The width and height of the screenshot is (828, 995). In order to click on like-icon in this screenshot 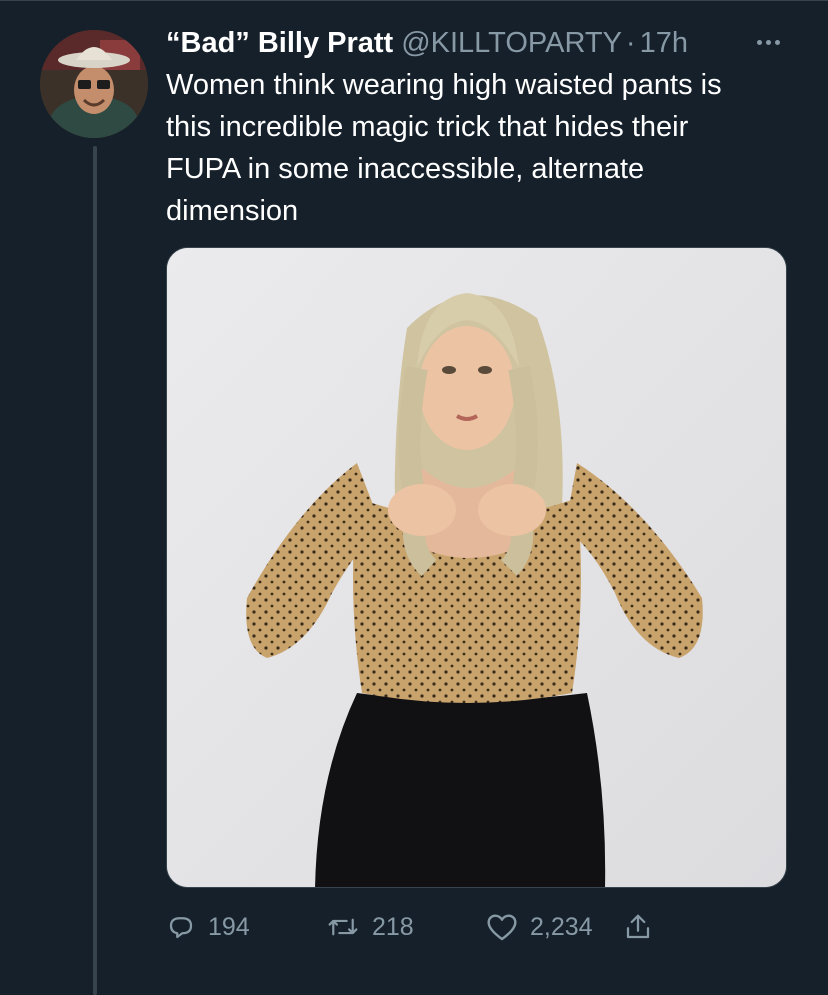, I will do `click(502, 927)`.